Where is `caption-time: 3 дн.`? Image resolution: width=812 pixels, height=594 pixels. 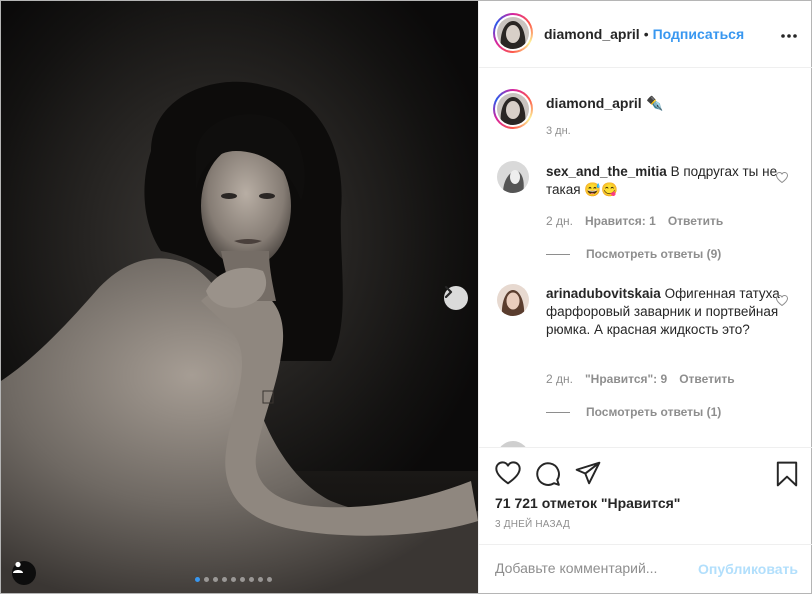 caption-time: 3 дн. is located at coordinates (558, 131).